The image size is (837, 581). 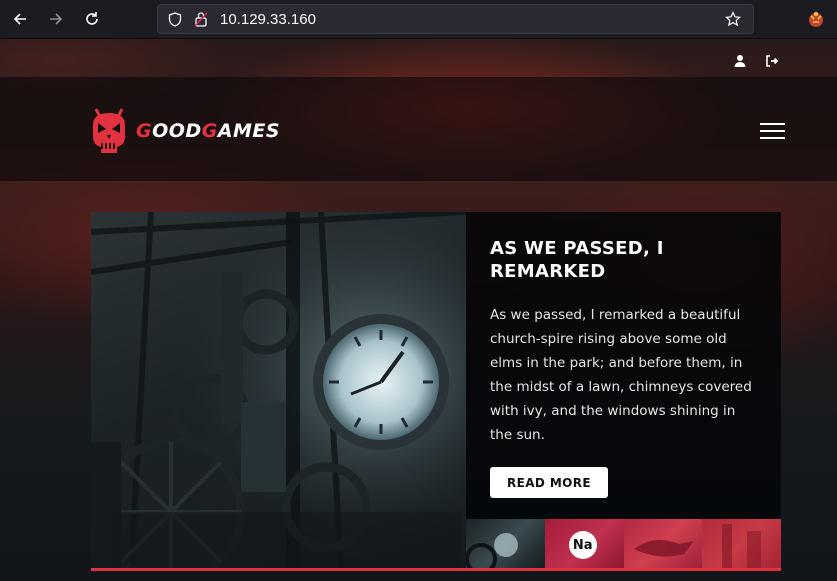 What do you see at coordinates (56, 19) in the screenshot?
I see `forward-arrow-icon` at bounding box center [56, 19].